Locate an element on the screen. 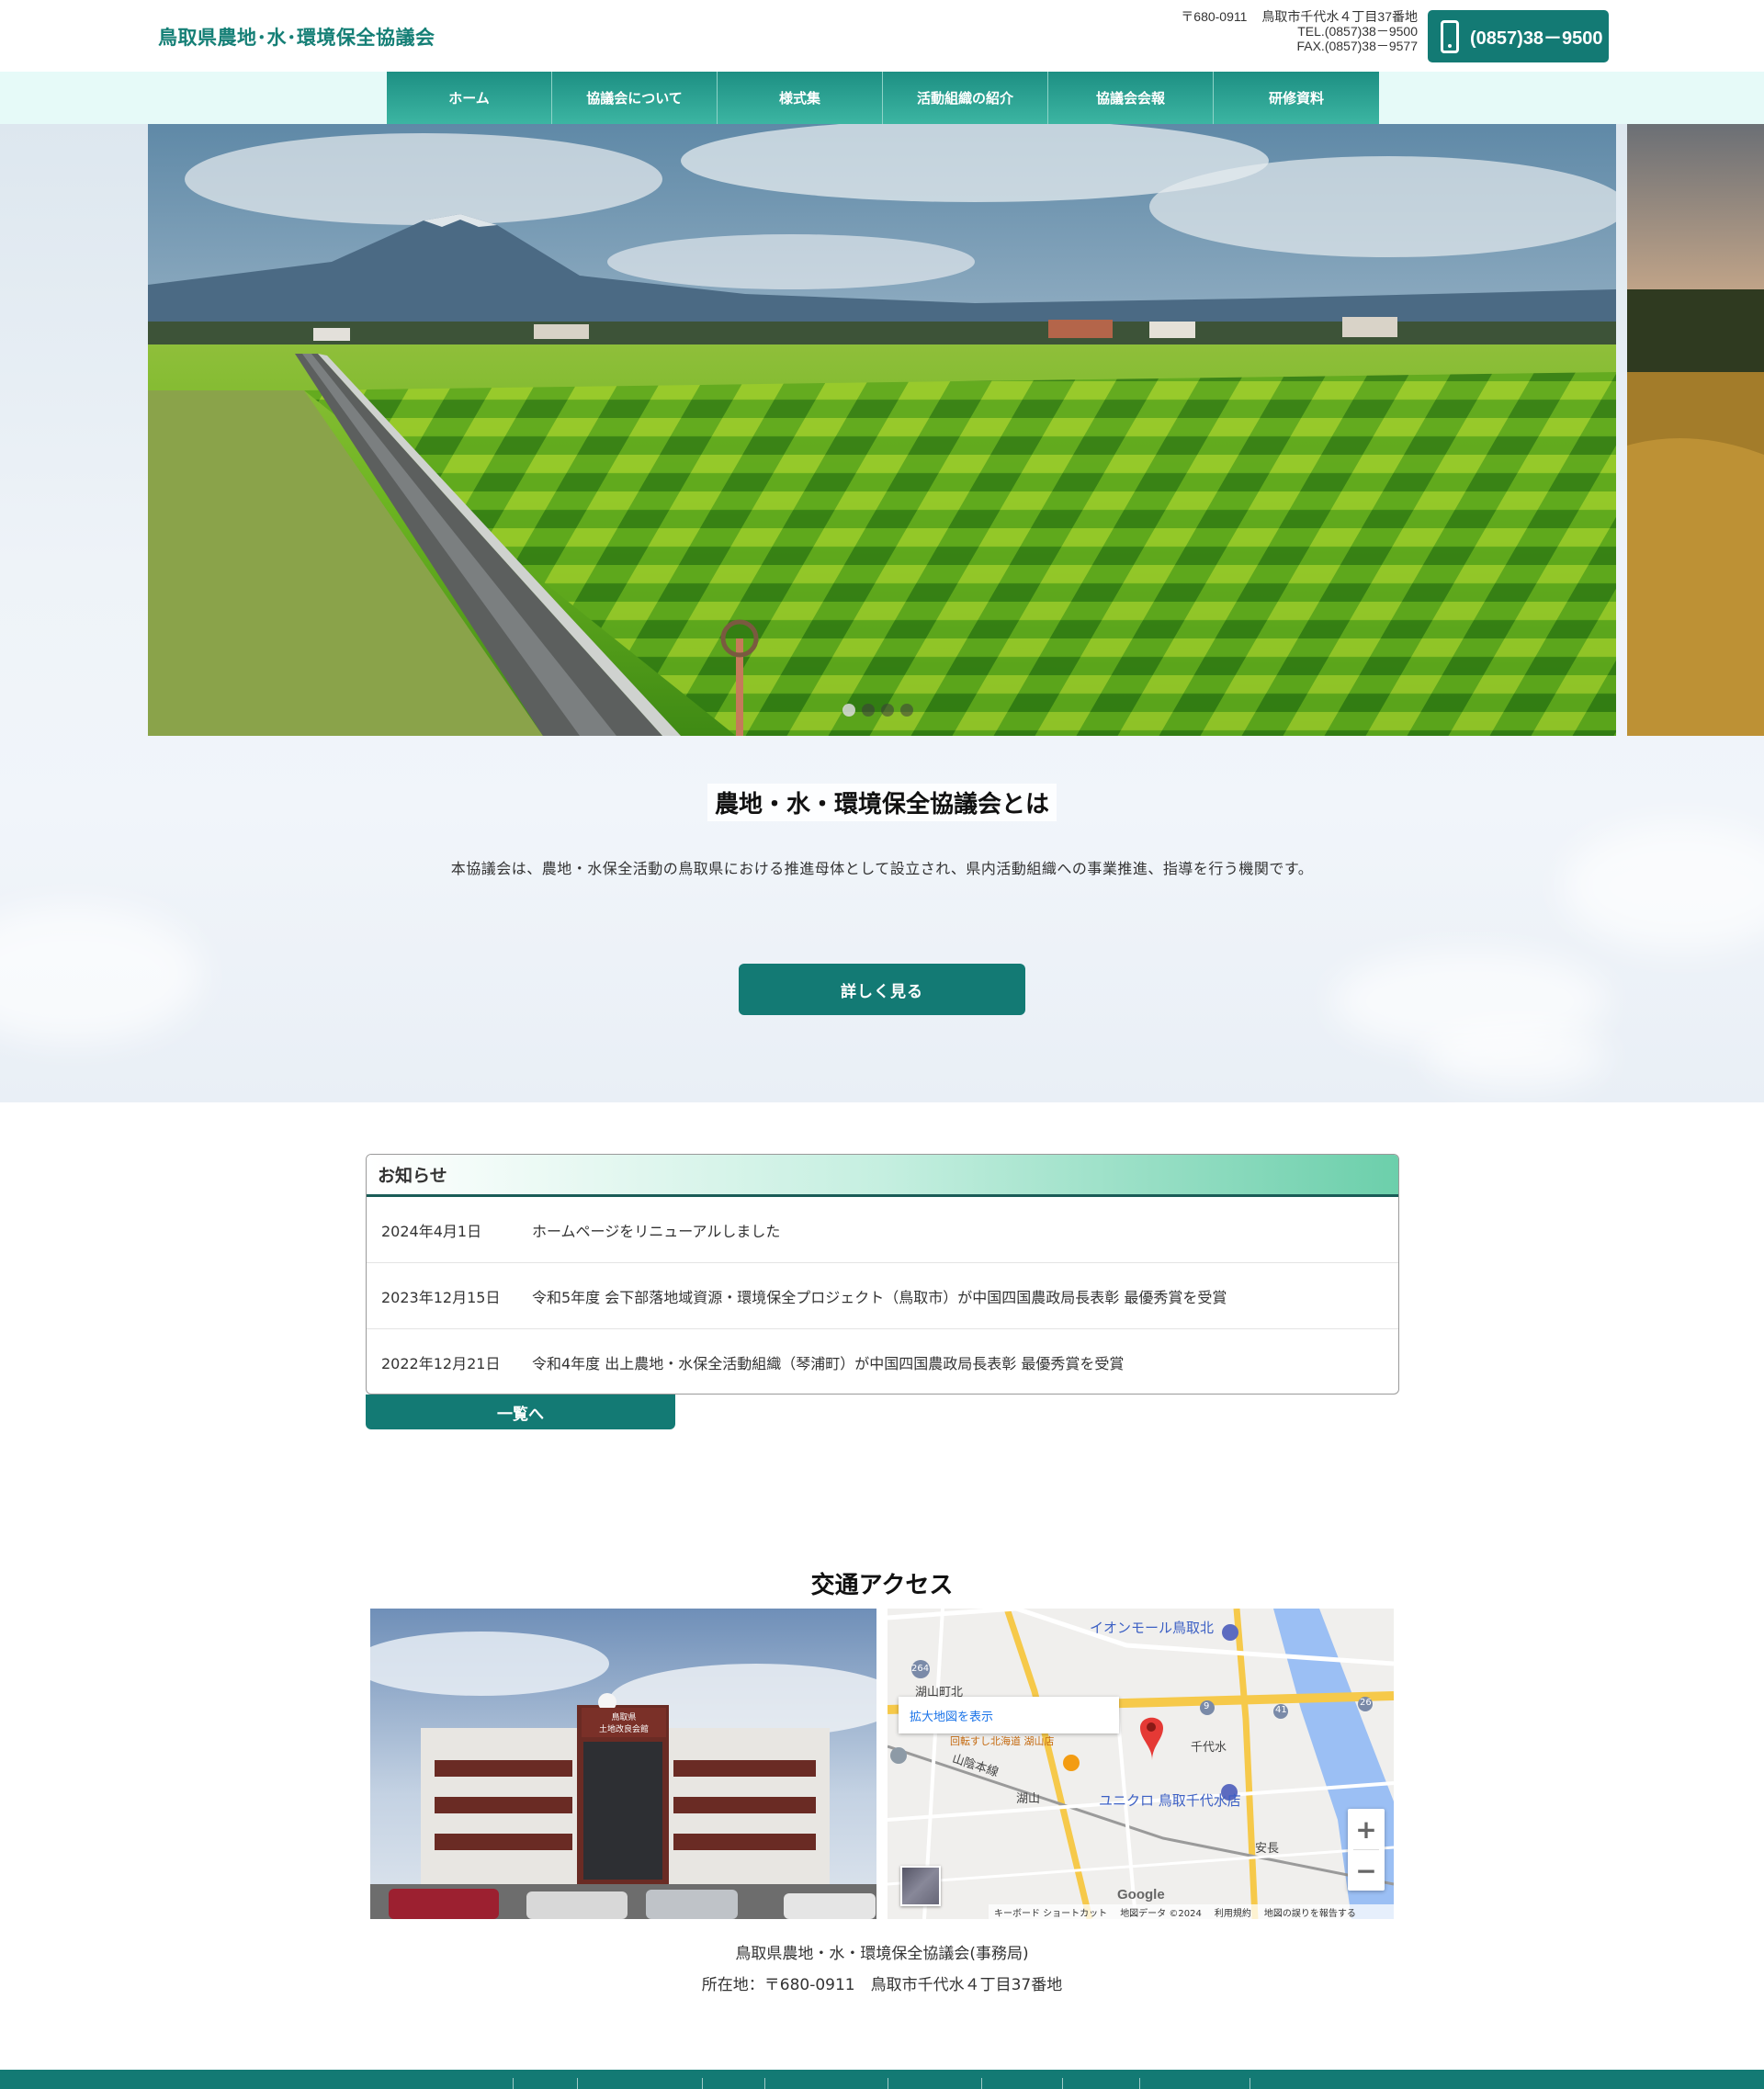 Image resolution: width=1764 pixels, height=2089 pixels. svg-text: 土地改良会館 is located at coordinates (624, 1728).